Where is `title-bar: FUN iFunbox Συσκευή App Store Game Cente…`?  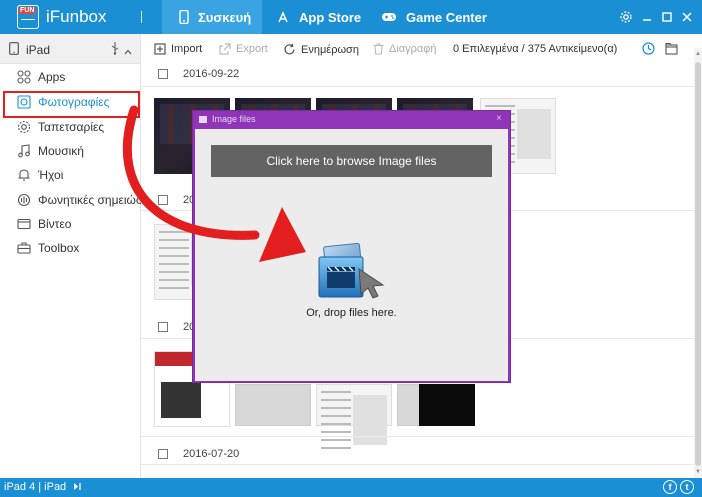
title-bar: FUN iFunbox Συσκευή App Store Game Cente… is located at coordinates (351, 17).